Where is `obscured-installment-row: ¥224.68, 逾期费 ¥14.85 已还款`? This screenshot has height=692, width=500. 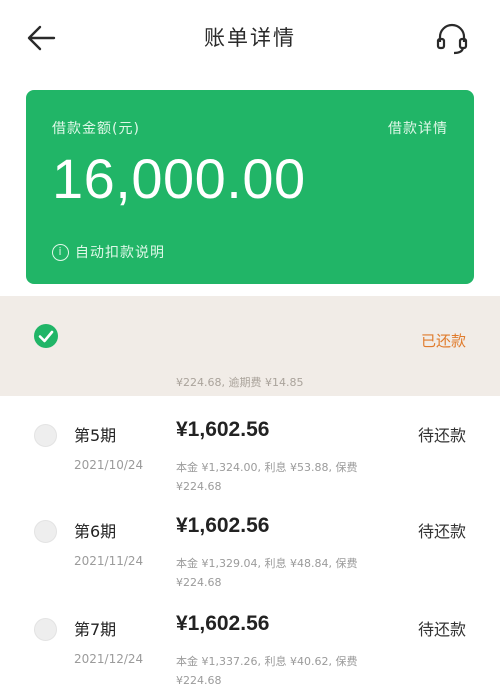 obscured-installment-row: ¥224.68, 逾期费 ¥14.85 已还款 is located at coordinates (250, 346).